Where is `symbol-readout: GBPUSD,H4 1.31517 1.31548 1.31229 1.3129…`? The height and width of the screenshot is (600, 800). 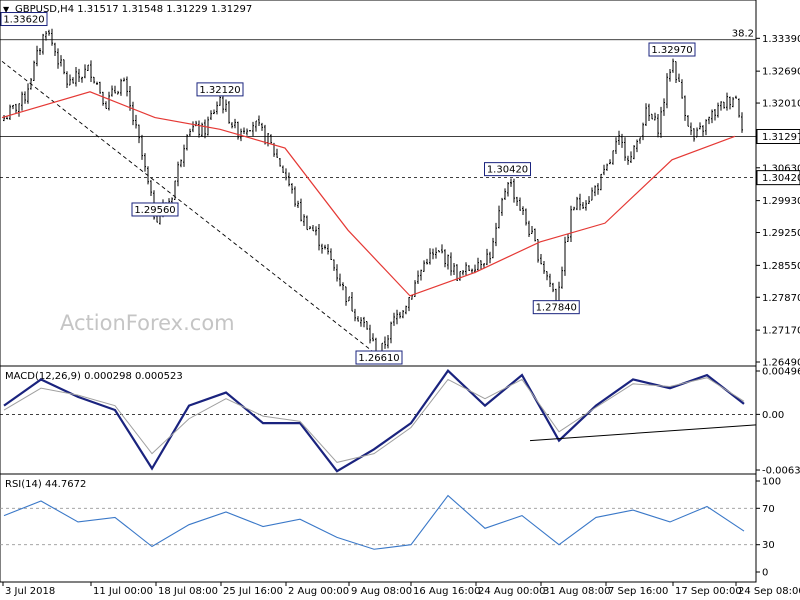
symbol-readout: GBPUSD,H4 1.31517 1.31548 1.31229 1.3129… is located at coordinates (133, 9).